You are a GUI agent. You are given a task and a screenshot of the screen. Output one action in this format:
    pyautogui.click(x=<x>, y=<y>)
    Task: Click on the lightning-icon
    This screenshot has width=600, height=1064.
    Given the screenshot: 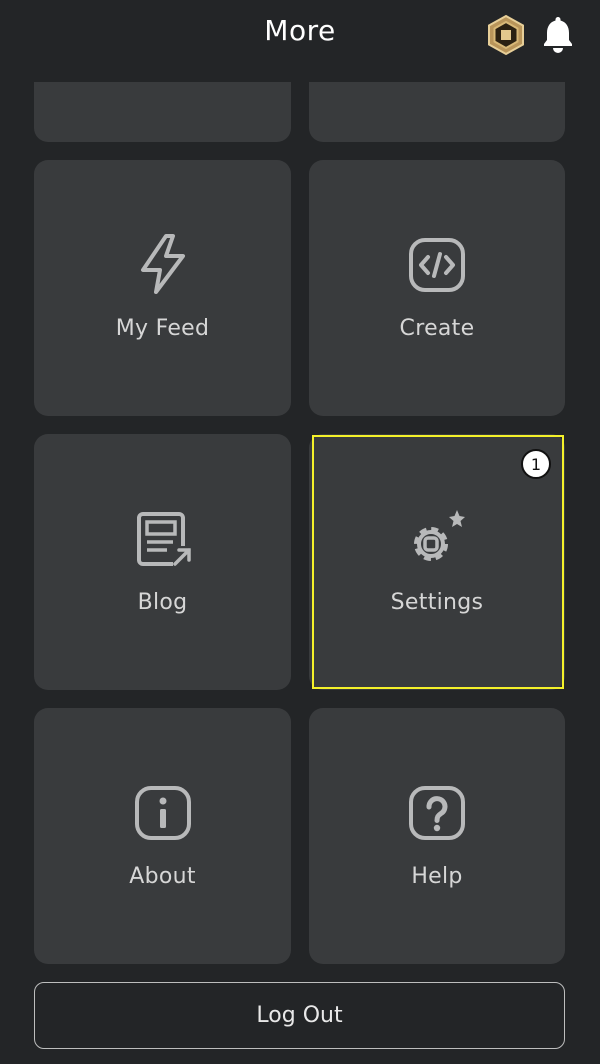 What is the action you would take?
    pyautogui.click(x=162, y=264)
    